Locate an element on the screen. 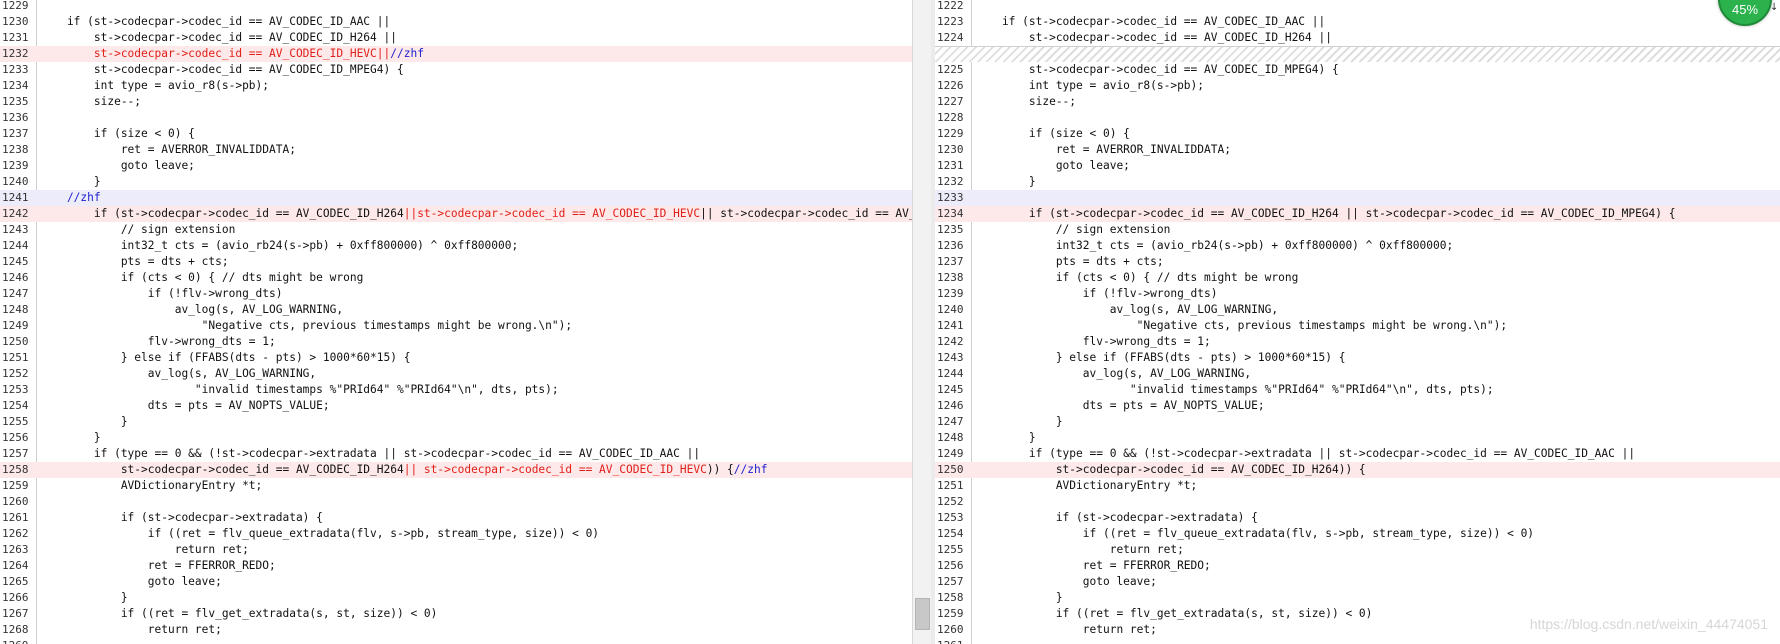  line-number: 1253 is located at coordinates (950, 517).